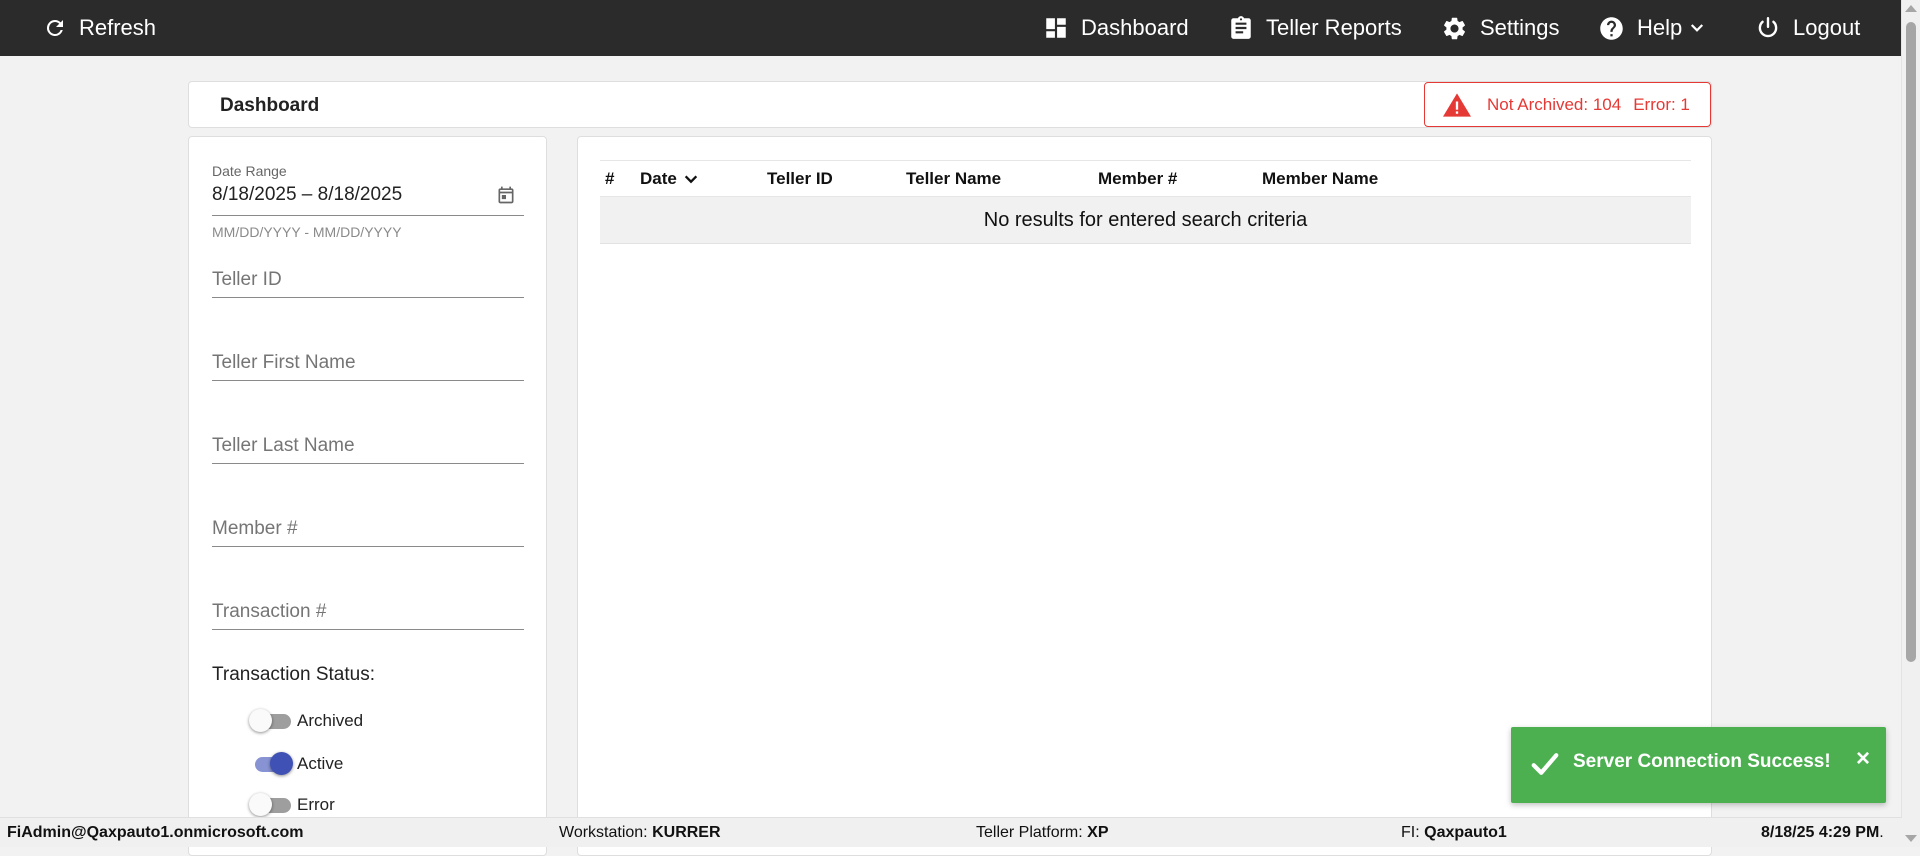  Describe the element at coordinates (1320, 179) in the screenshot. I see `column-header-member-name: Member Name` at that location.